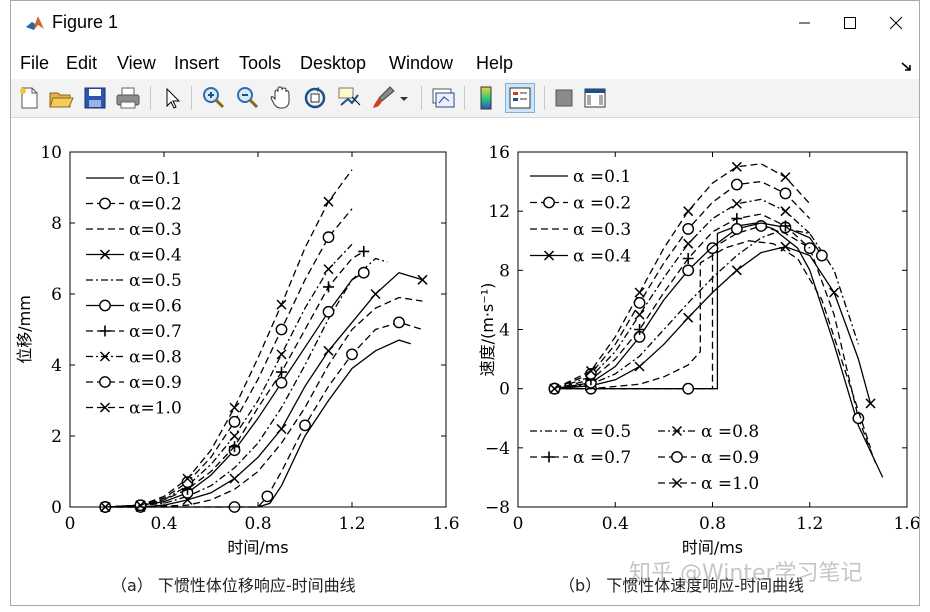 Image resolution: width=930 pixels, height=612 pixels. I want to click on dock-arrow-icon, so click(907, 67).